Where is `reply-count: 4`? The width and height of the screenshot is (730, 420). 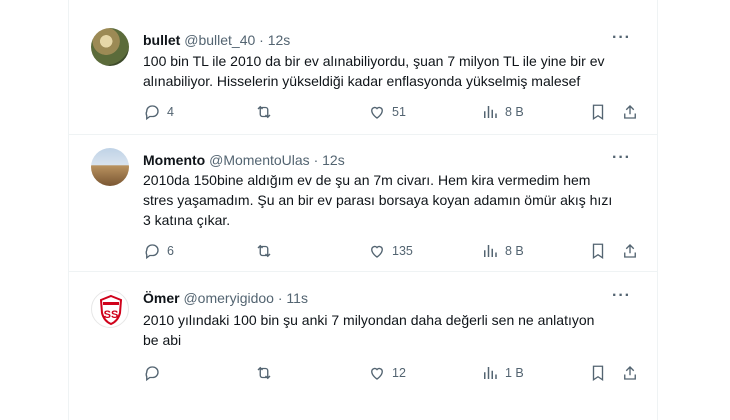 reply-count: 4 is located at coordinates (170, 112).